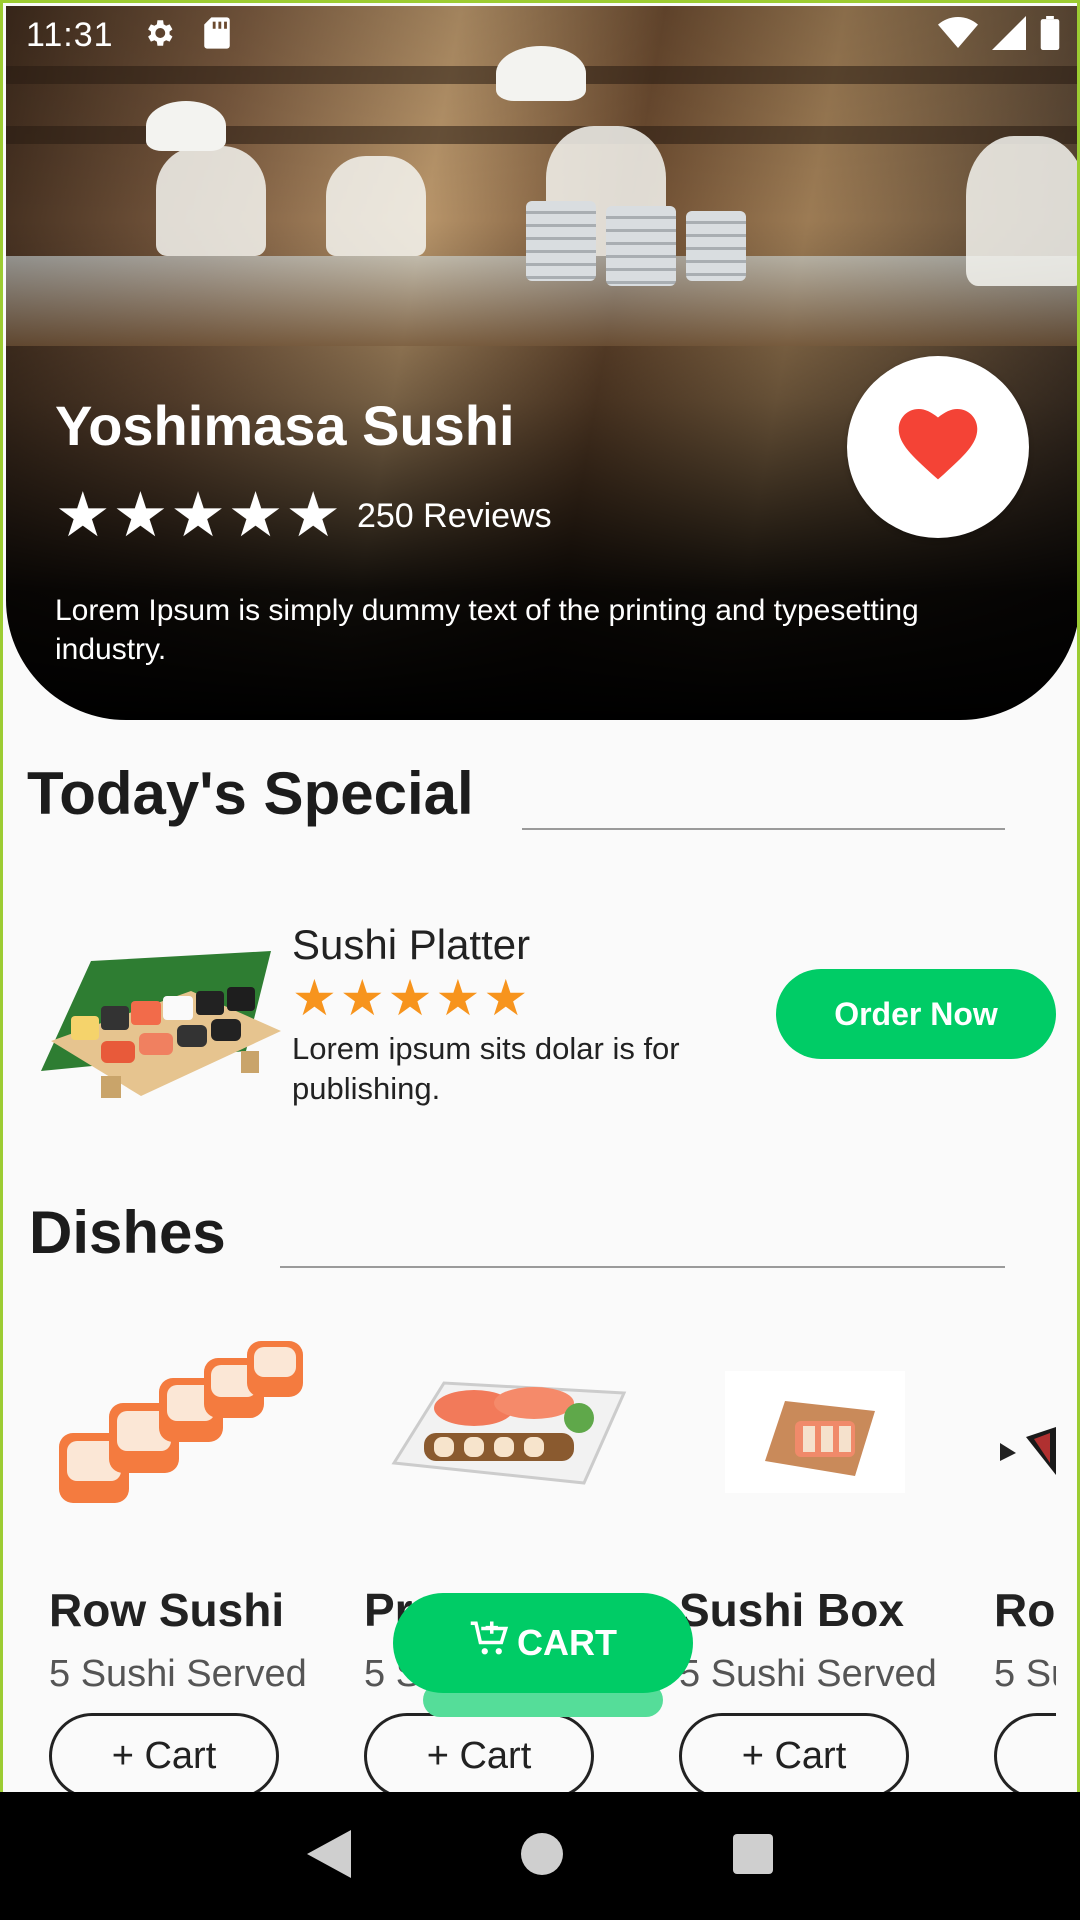 The image size is (1080, 1920). What do you see at coordinates (454, 516) in the screenshot?
I see `review-count: 250 Reviews` at bounding box center [454, 516].